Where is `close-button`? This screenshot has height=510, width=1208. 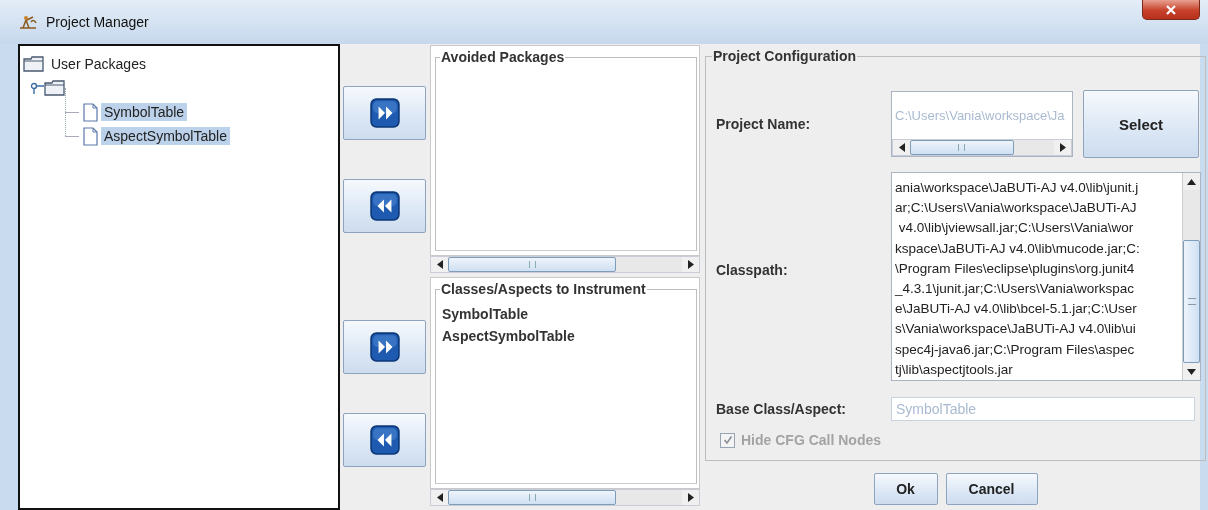
close-button is located at coordinates (1171, 10).